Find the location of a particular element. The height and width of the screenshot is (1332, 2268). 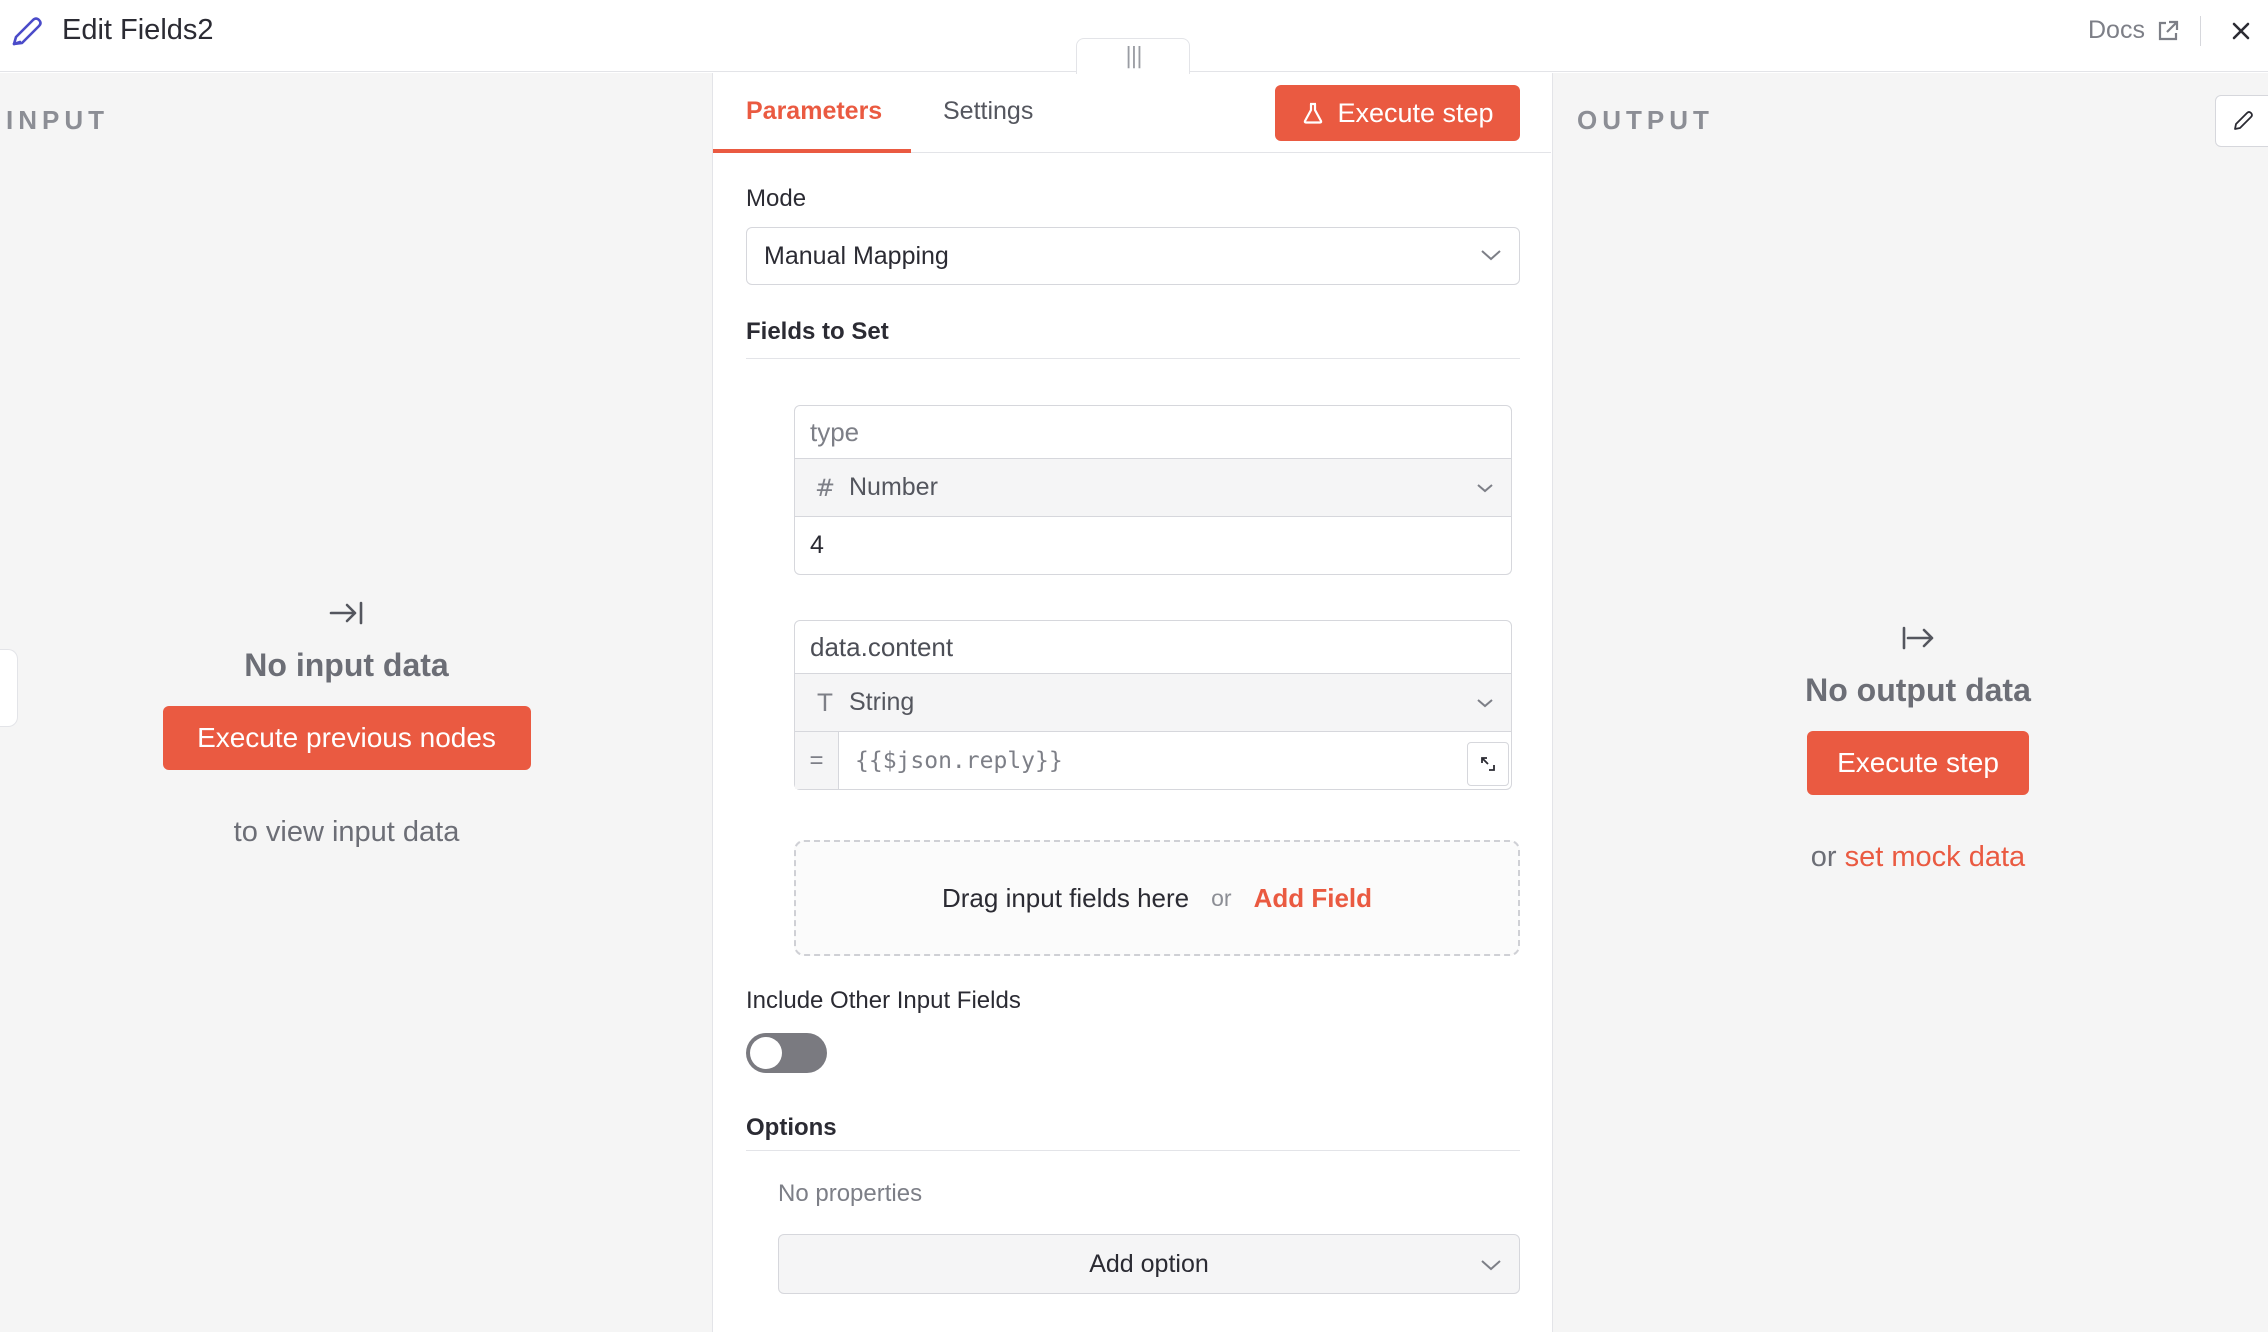

field-drop-zone: Drag input fields here or Add Field is located at coordinates (1157, 898).